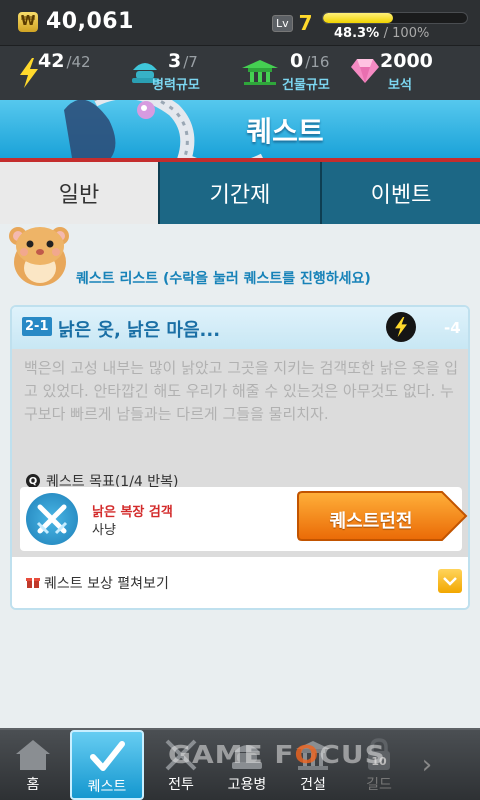  Describe the element at coordinates (132, 512) in the screenshot. I see `goal-target-name: 낡은 복장 검객` at that location.